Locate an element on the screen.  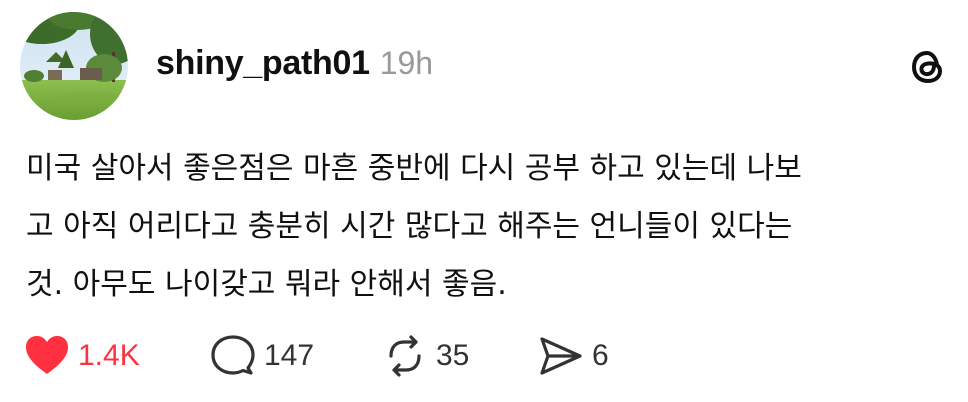
share-icon is located at coordinates (561, 356).